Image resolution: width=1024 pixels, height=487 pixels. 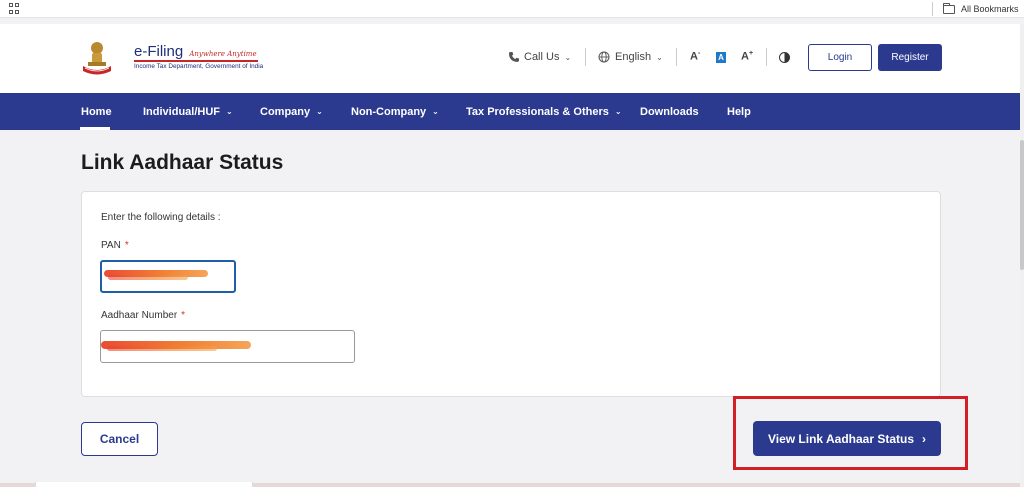 I want to click on aadhaar-label: Aadhaar Number *, so click(x=143, y=315).